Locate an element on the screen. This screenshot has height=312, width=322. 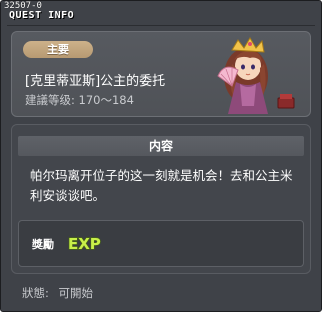
title-divider is located at coordinates (161, 25).